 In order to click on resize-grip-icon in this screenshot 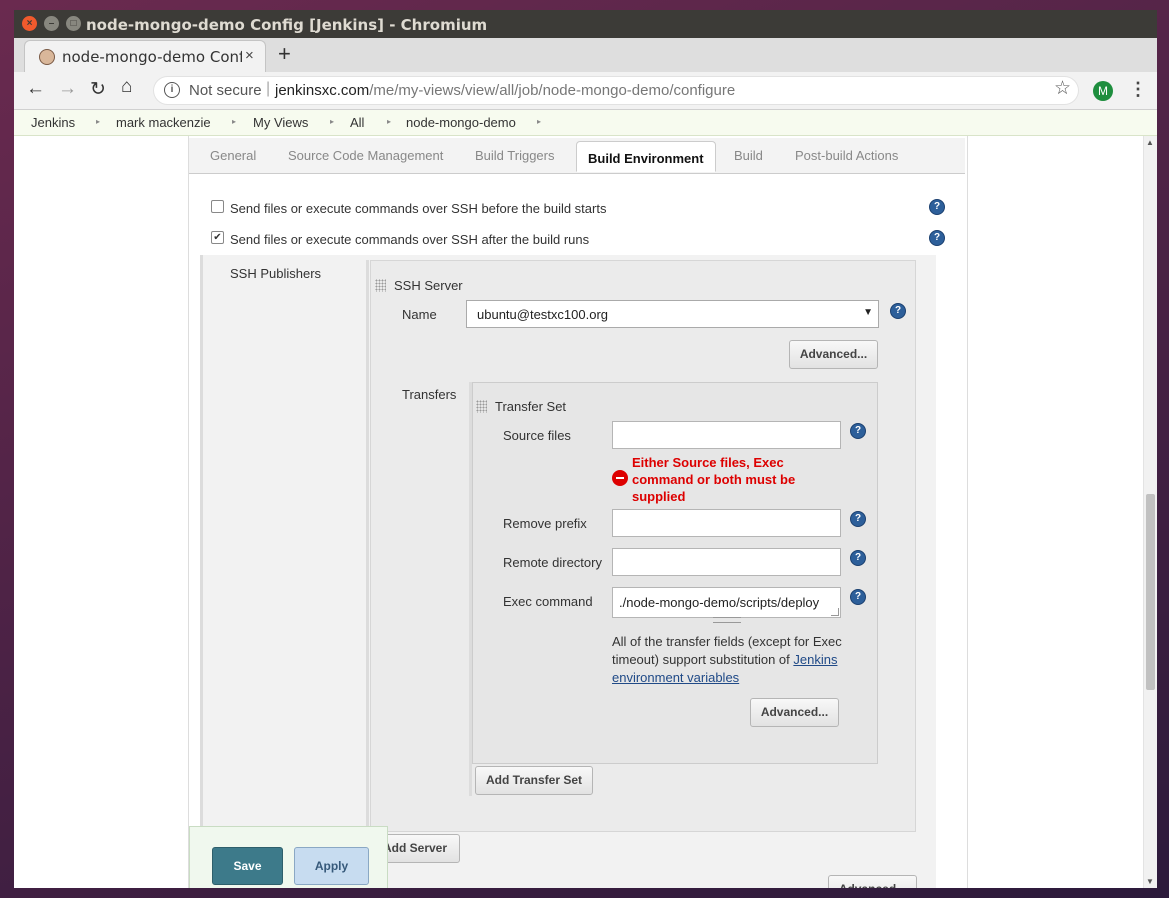, I will do `click(835, 612)`.